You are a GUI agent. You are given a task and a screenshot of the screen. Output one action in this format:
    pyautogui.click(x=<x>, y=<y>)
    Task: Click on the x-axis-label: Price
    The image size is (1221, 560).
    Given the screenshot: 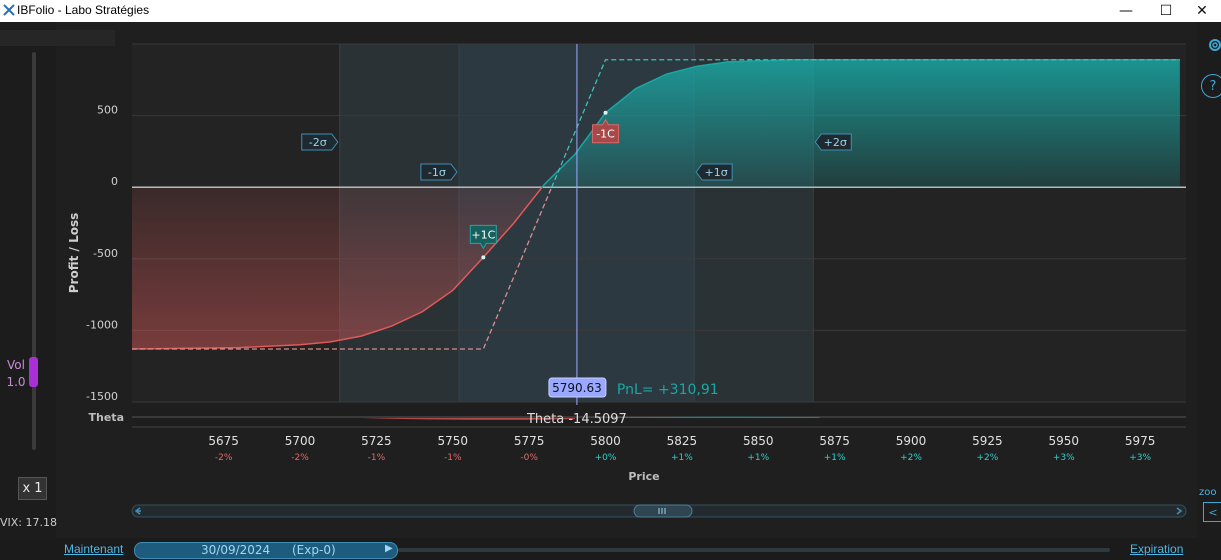 What is the action you would take?
    pyautogui.click(x=643, y=476)
    